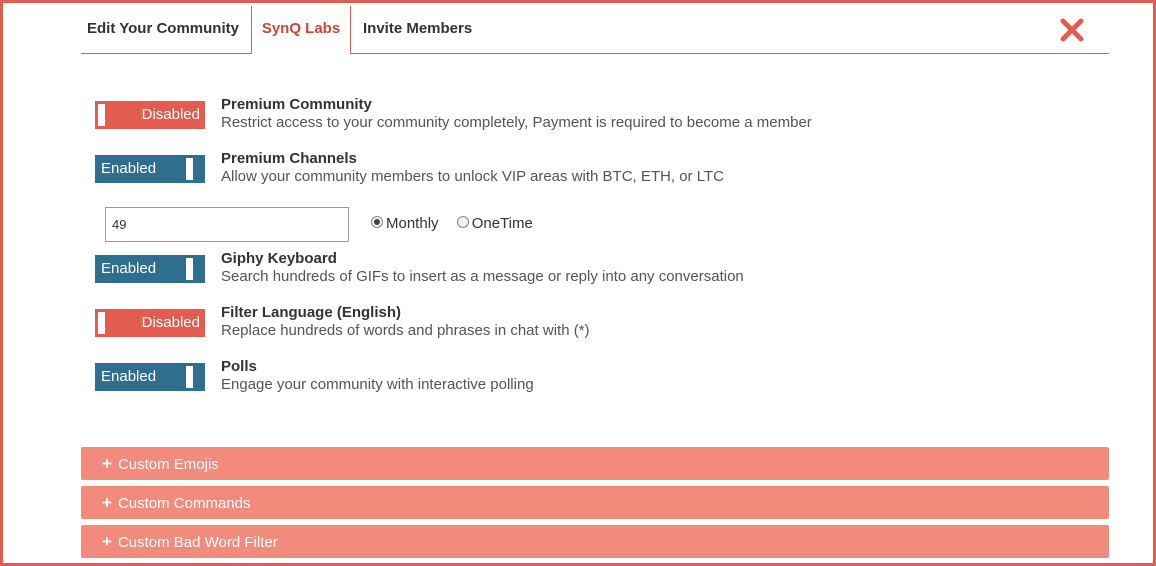  Describe the element at coordinates (311, 312) in the screenshot. I see `feature-title: Filter Language (English)` at that location.